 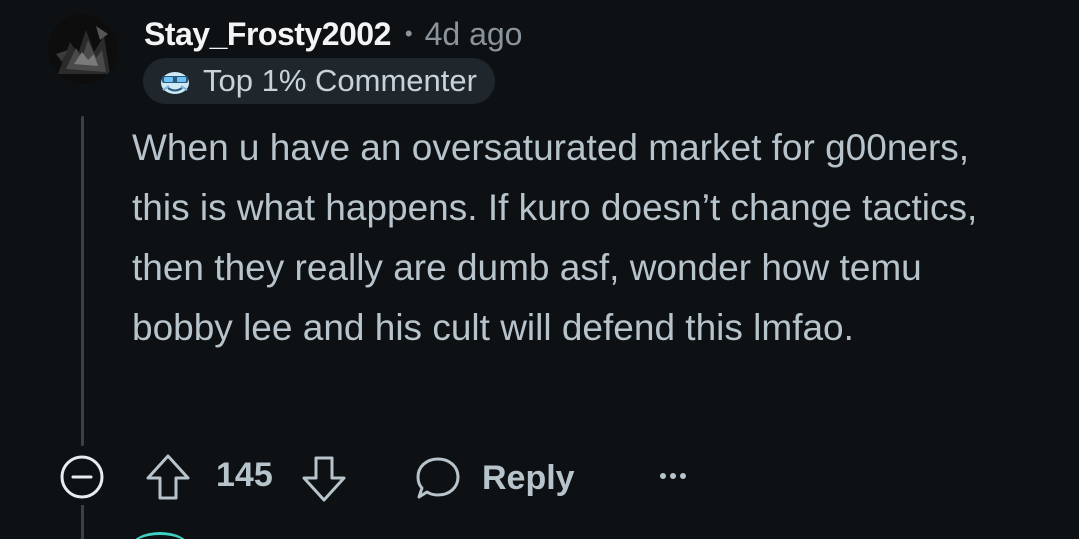 I want to click on comment-header: Stay_Frosty2002 • 4d ago, so click(x=333, y=34).